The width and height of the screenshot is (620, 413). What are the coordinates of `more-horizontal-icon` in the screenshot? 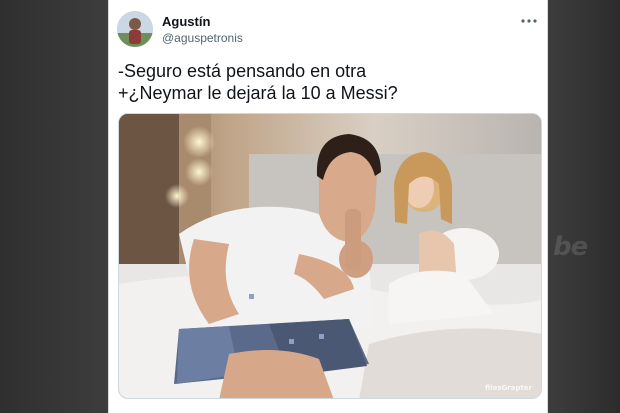 It's located at (529, 21).